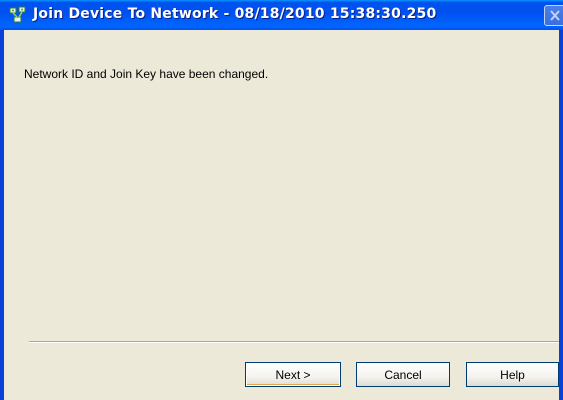  What do you see at coordinates (553, 15) in the screenshot?
I see `close-button` at bounding box center [553, 15].